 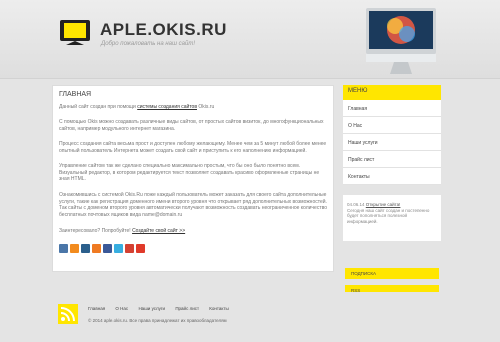 What do you see at coordinates (401, 41) in the screenshot?
I see `imac-image` at bounding box center [401, 41].